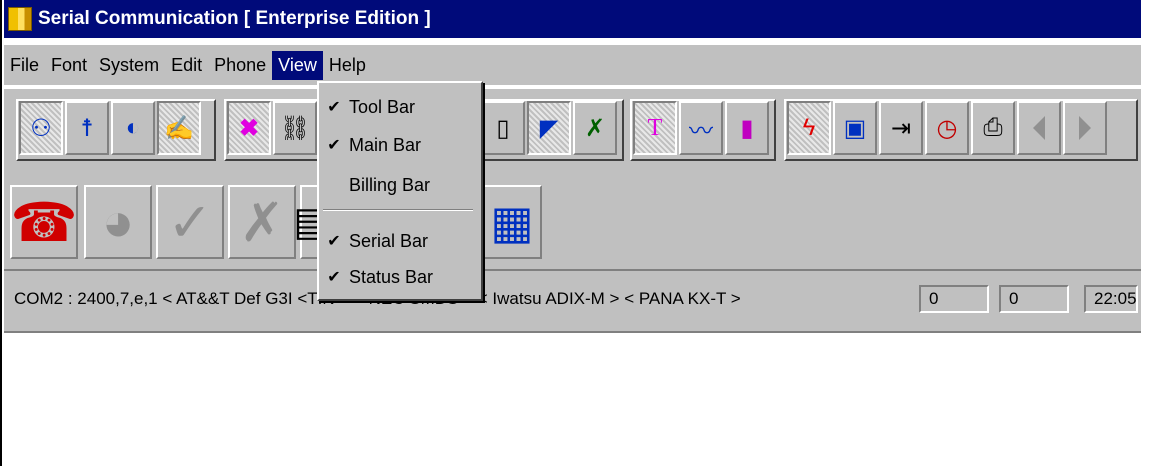 This screenshot has width=1157, height=466. I want to click on clock-icon: ◷, so click(947, 128).